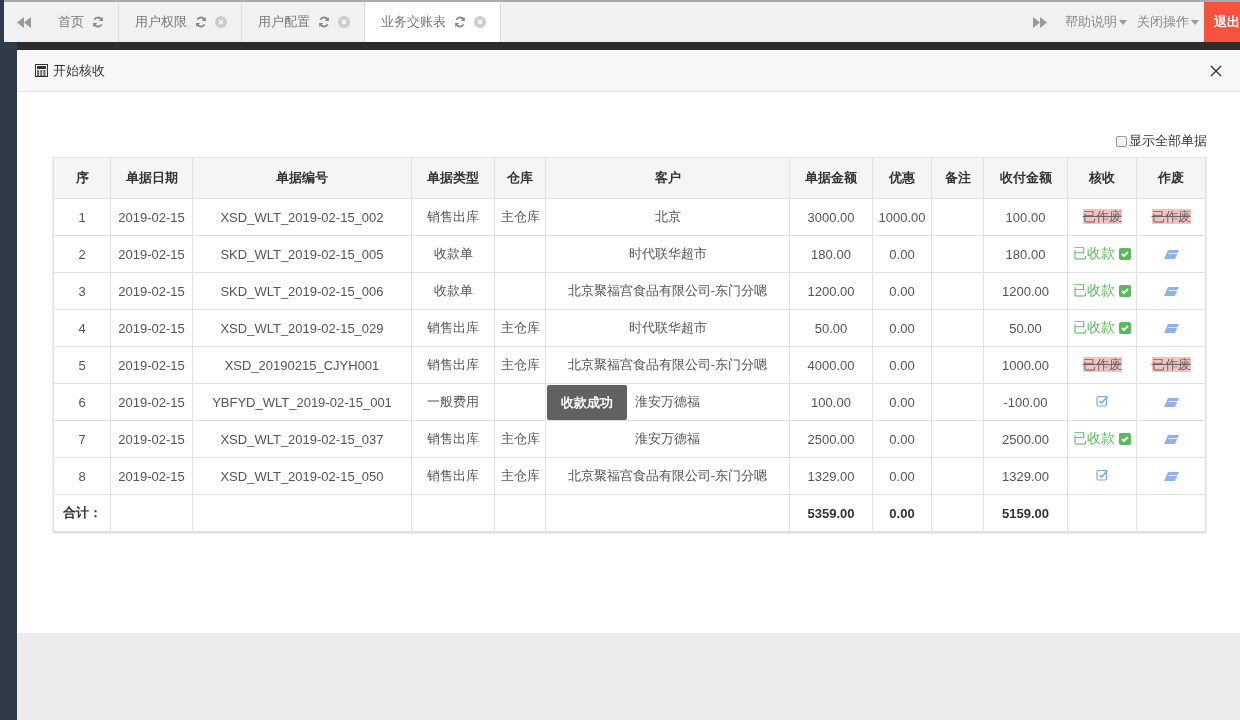 This screenshot has height=720, width=1240. Describe the element at coordinates (902, 178) in the screenshot. I see `column-header: 优惠` at that location.